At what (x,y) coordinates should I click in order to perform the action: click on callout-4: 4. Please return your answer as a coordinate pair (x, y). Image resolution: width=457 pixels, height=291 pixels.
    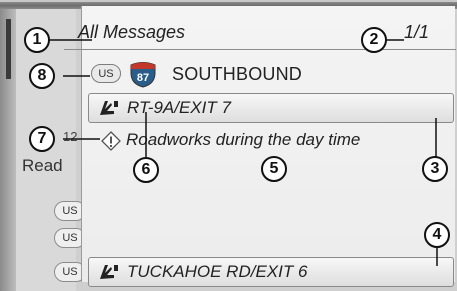
    Looking at the image, I should click on (437, 235).